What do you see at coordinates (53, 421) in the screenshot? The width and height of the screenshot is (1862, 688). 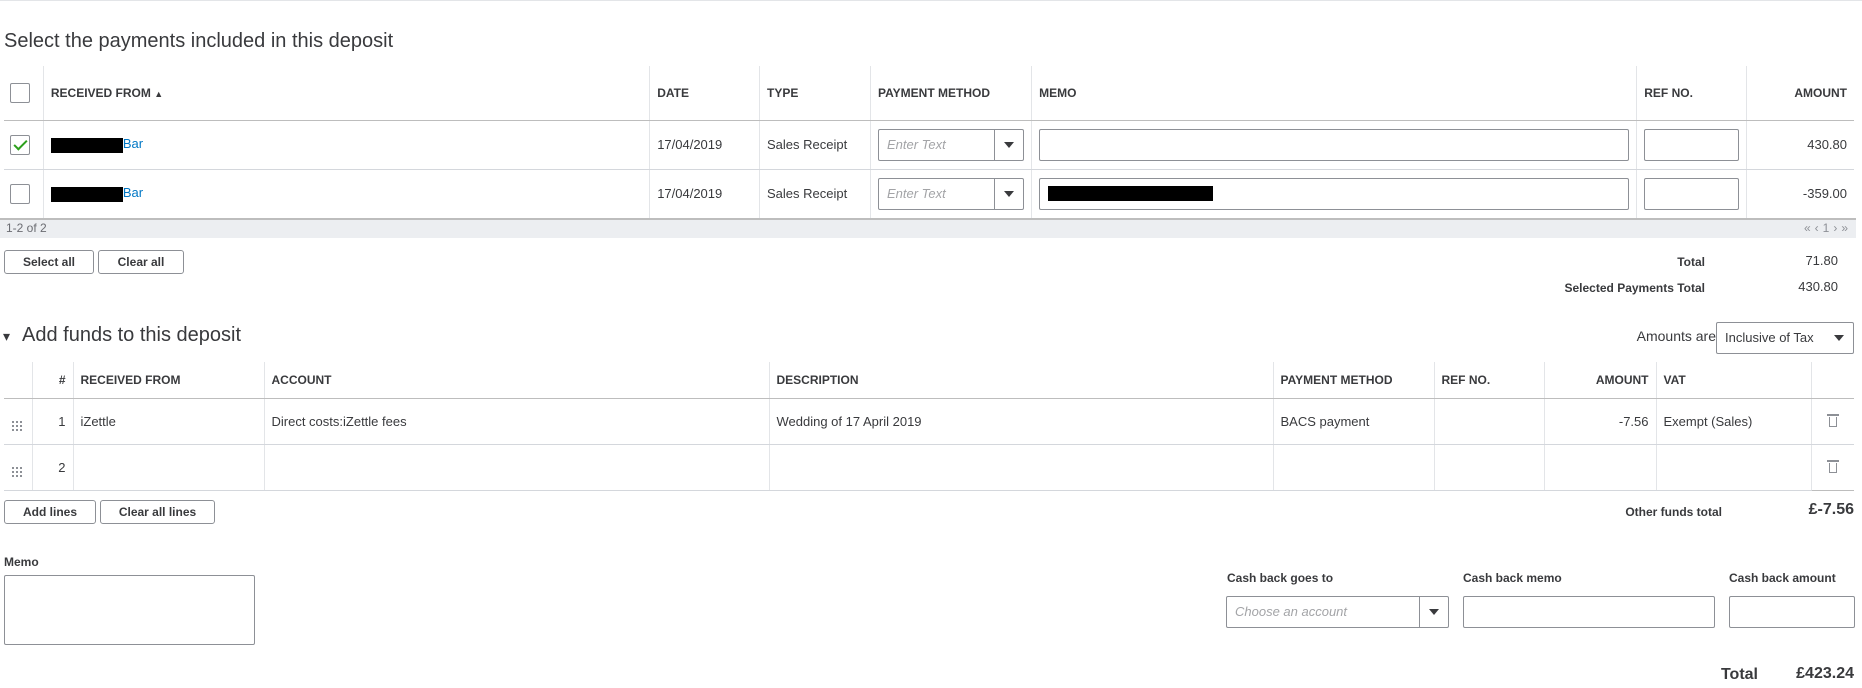 I see `line-number: 1` at bounding box center [53, 421].